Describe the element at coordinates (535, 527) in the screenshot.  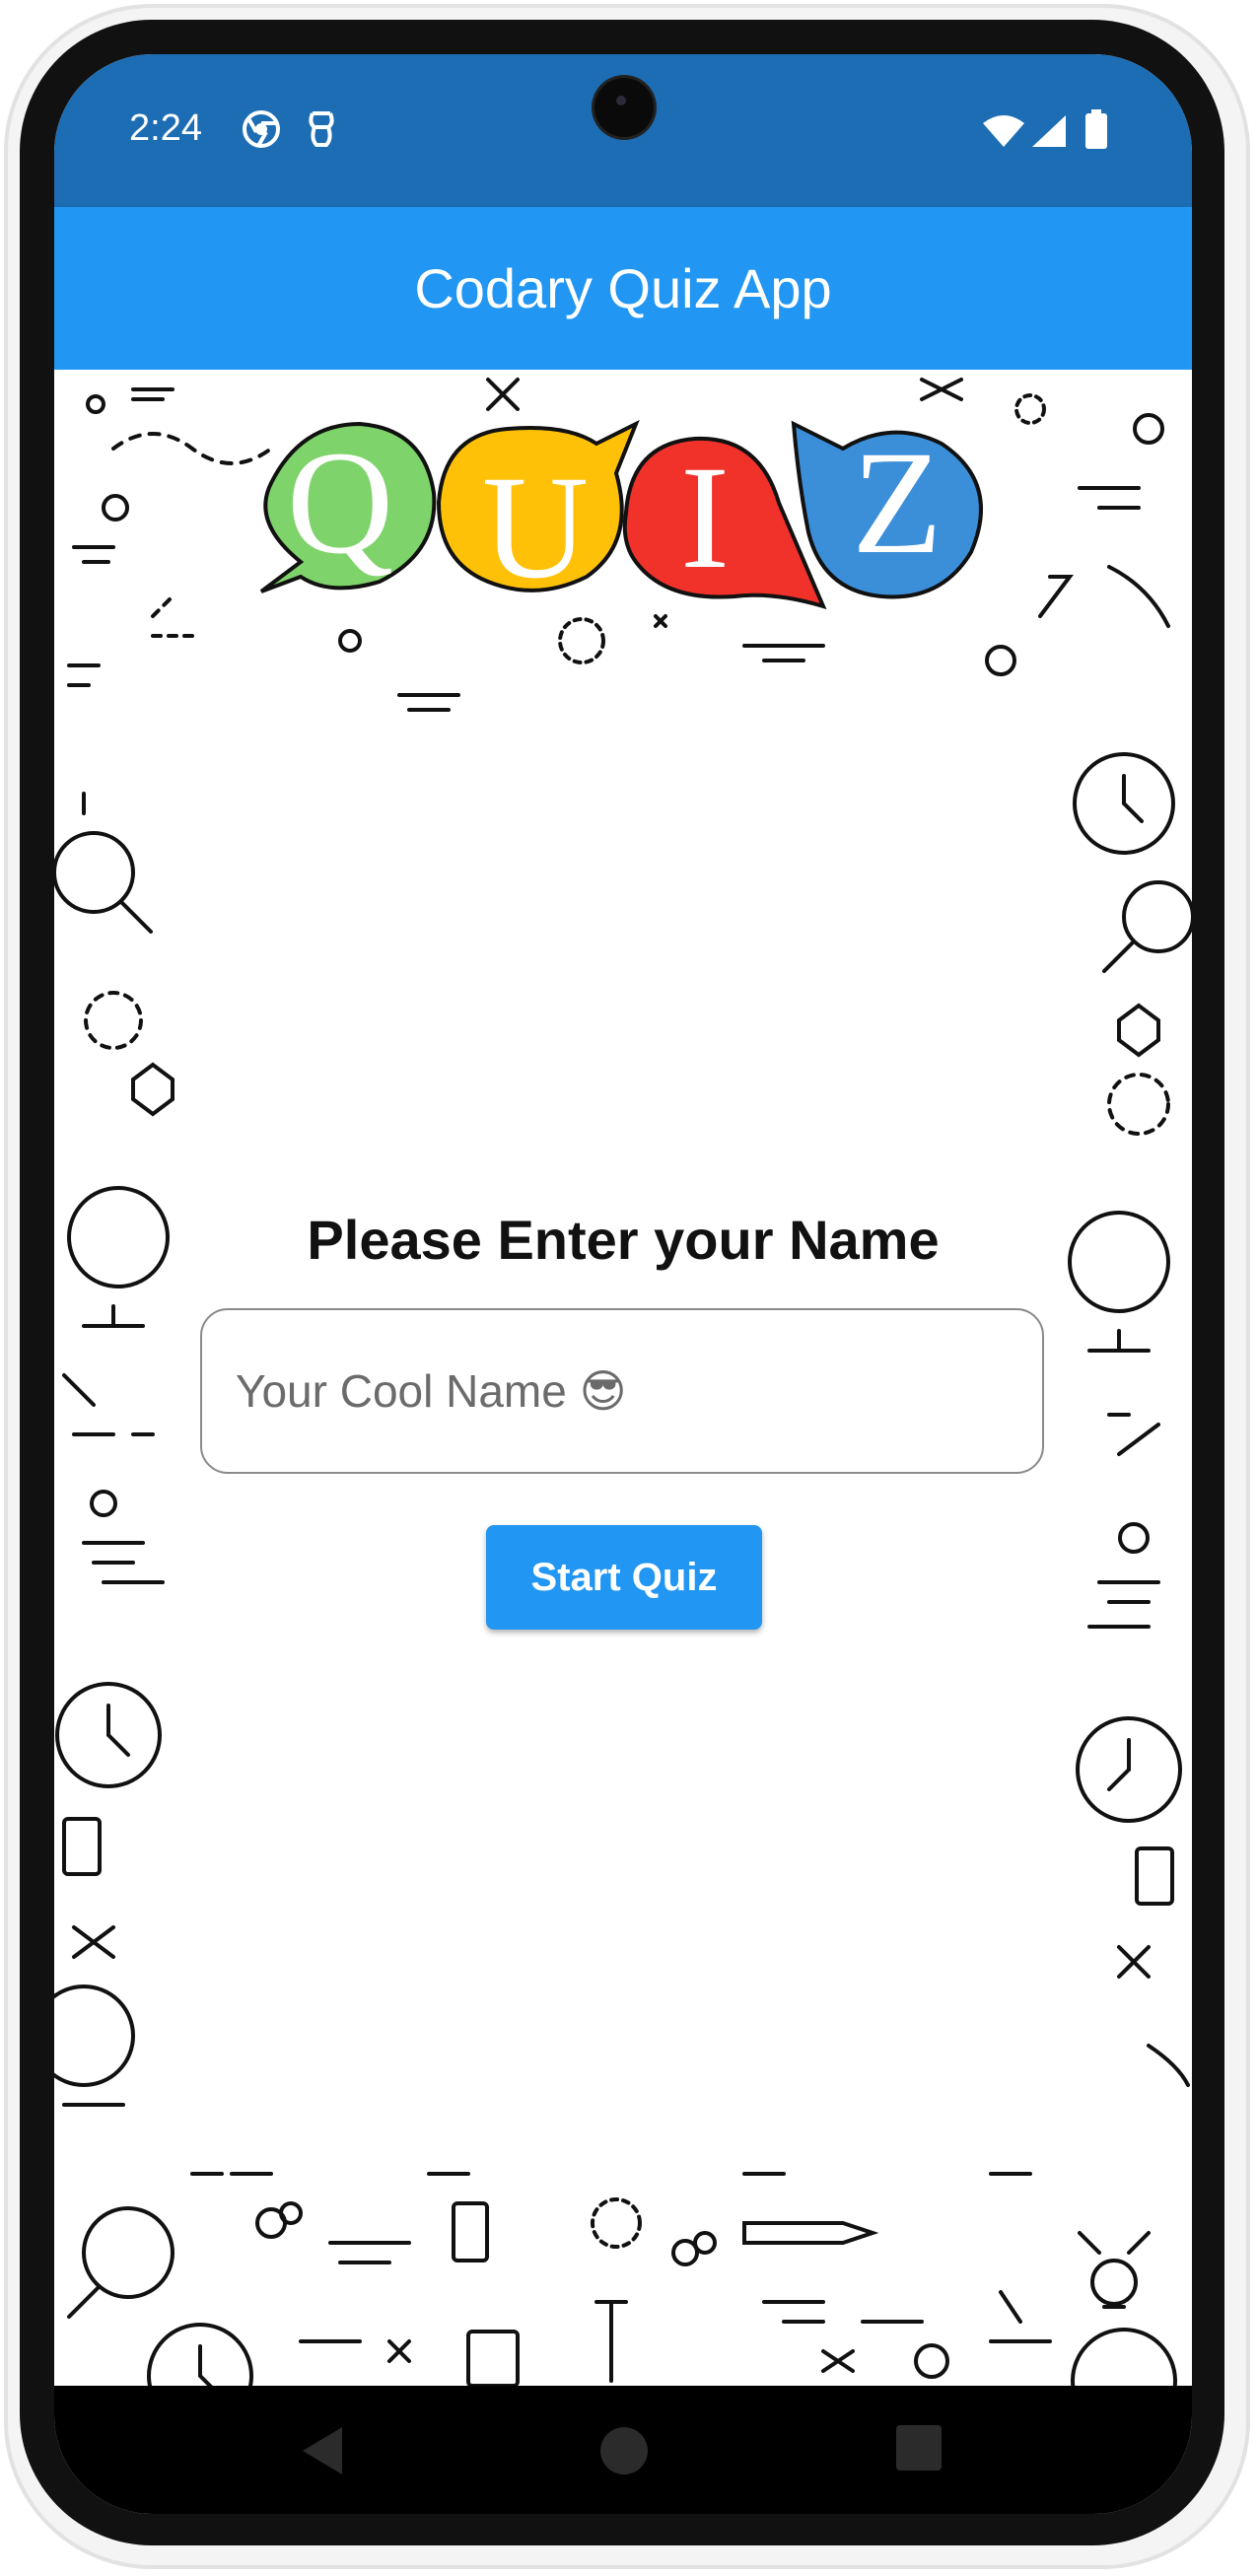
I see `svg-text: U` at that location.